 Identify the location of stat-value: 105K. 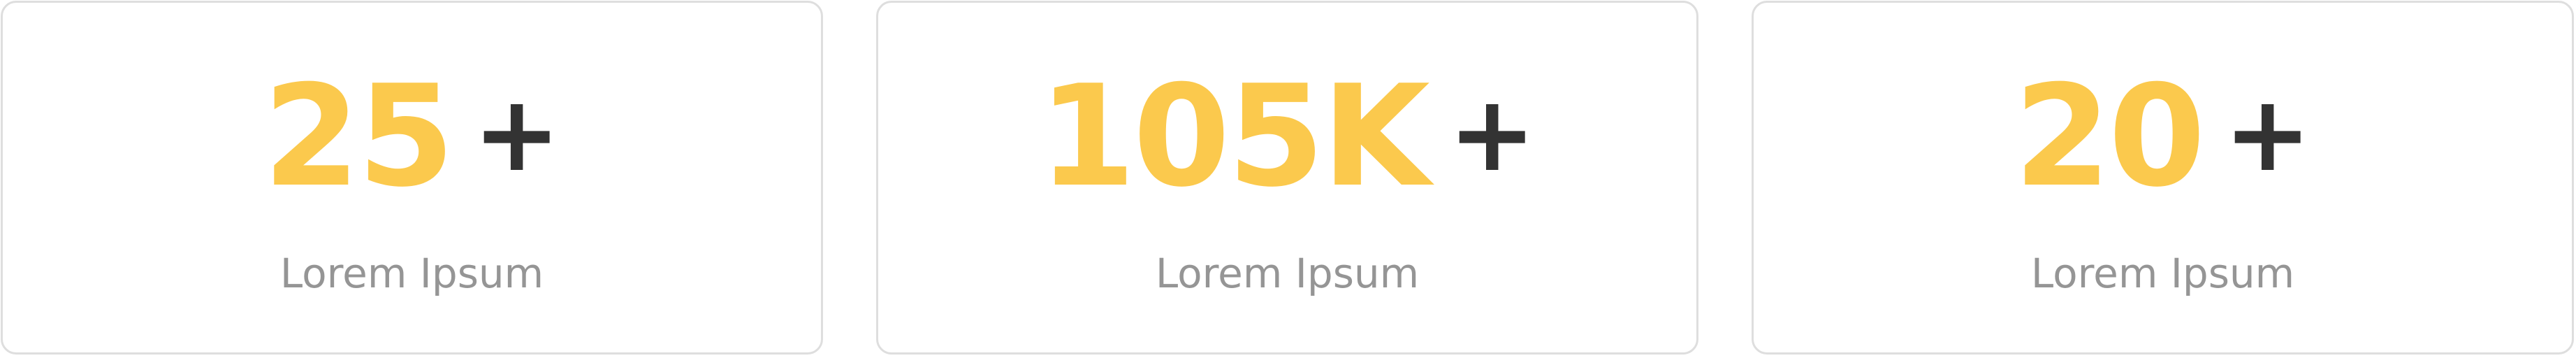
(1233, 136).